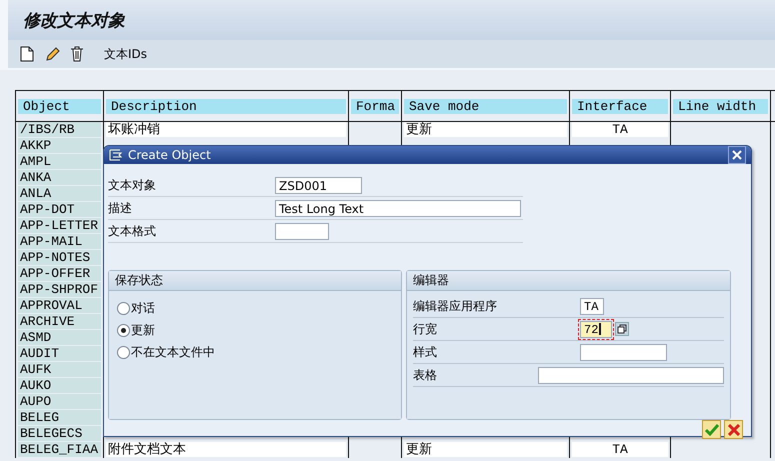  Describe the element at coordinates (59, 289) in the screenshot. I see `table-cell: APP-SHPROF` at that location.